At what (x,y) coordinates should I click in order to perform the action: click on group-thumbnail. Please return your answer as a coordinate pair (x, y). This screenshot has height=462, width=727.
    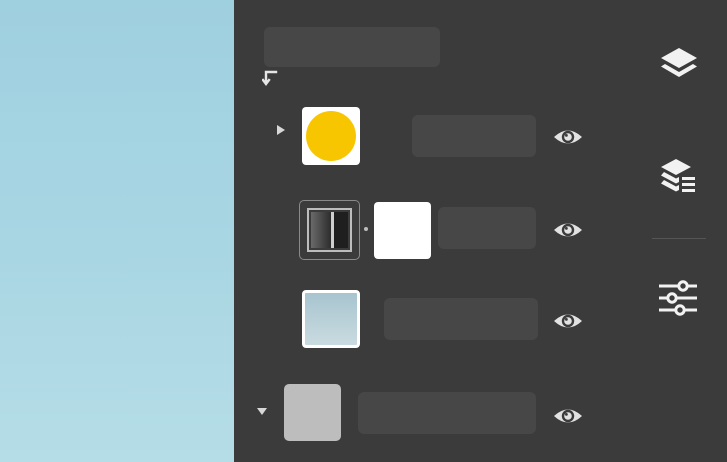
    Looking at the image, I should click on (312, 412).